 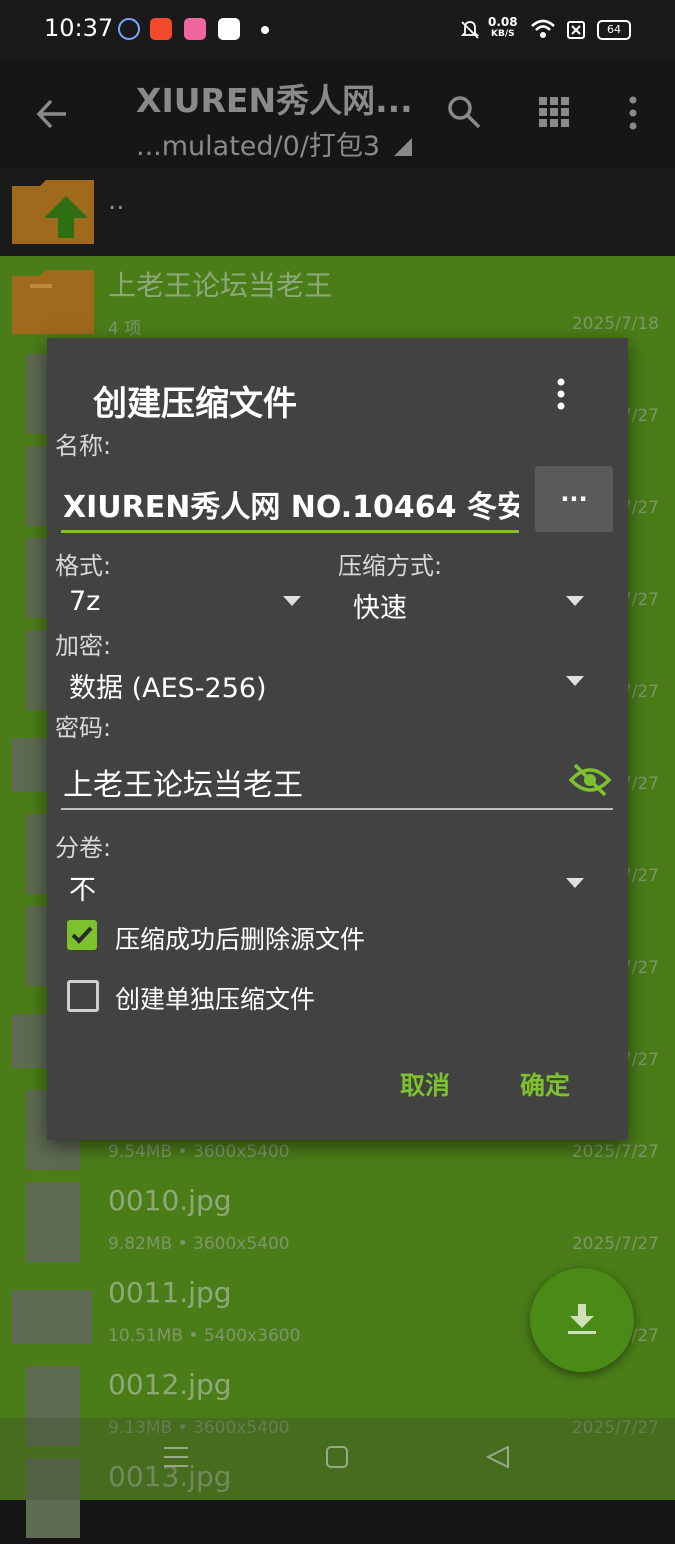 What do you see at coordinates (176, 1457) in the screenshot?
I see `recents-menu-icon` at bounding box center [176, 1457].